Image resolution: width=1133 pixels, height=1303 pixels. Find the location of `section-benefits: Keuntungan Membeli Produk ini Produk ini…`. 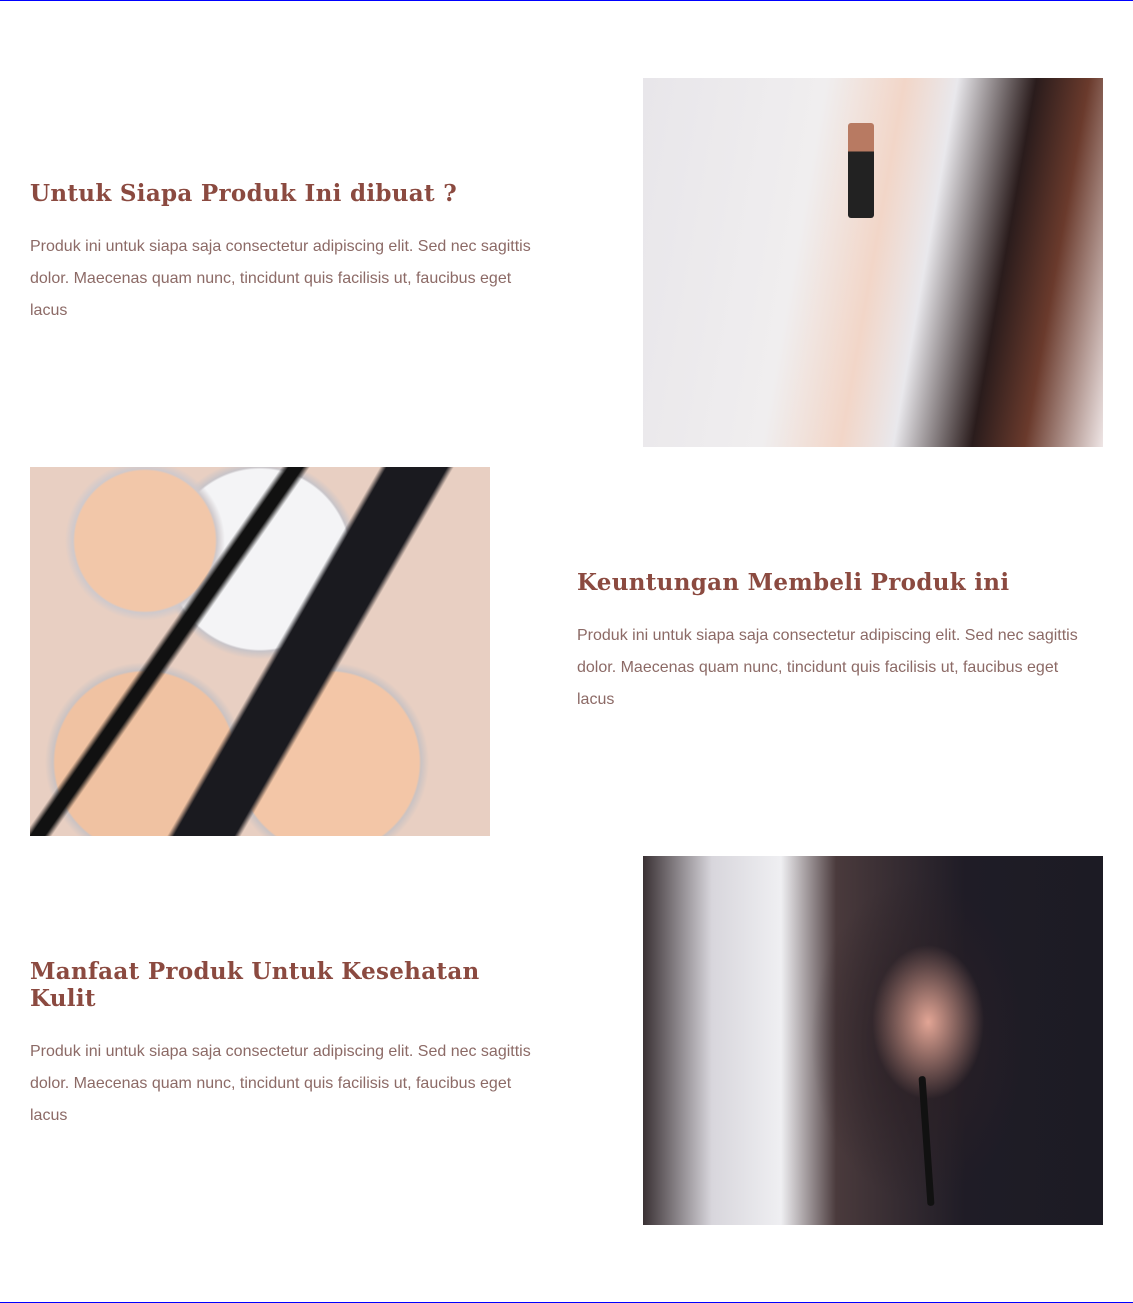

section-benefits: Keuntungan Membeli Produk ini Produk ini… is located at coordinates (837, 642).